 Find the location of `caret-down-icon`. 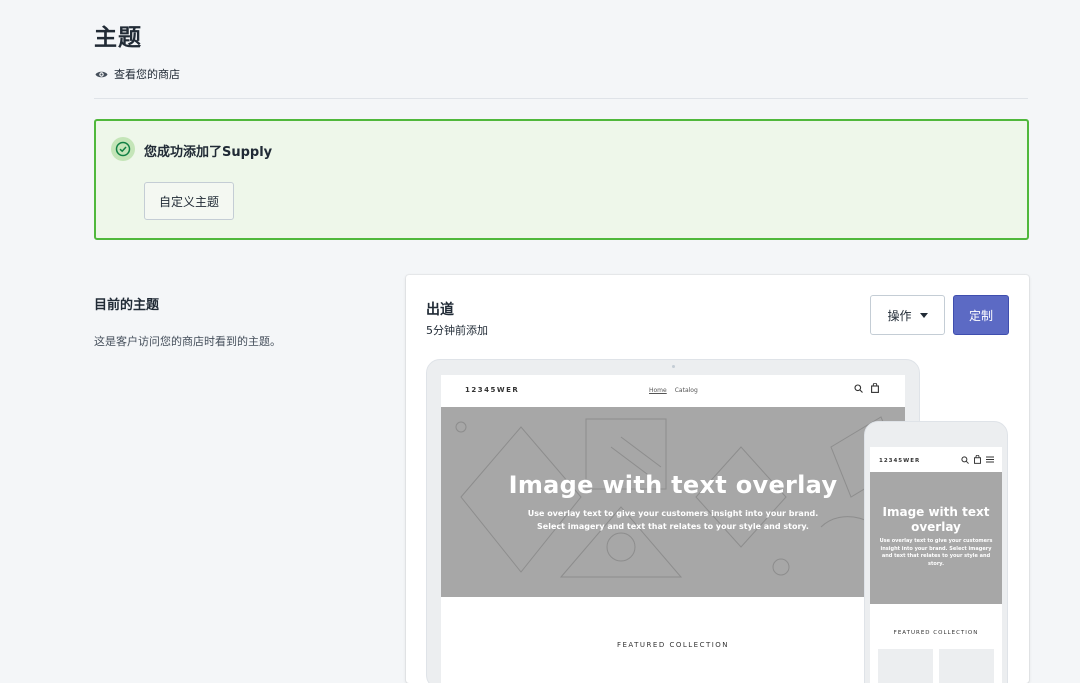

caret-down-icon is located at coordinates (923, 315).